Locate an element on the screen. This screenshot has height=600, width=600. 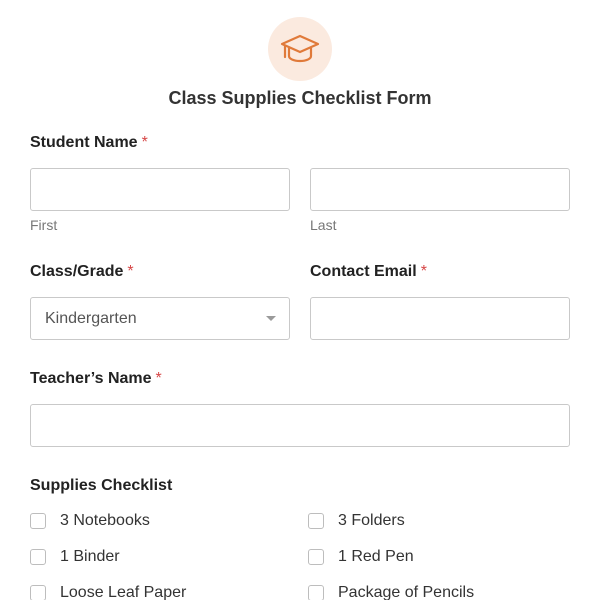
student-name-label: Student Name * is located at coordinates (89, 143).